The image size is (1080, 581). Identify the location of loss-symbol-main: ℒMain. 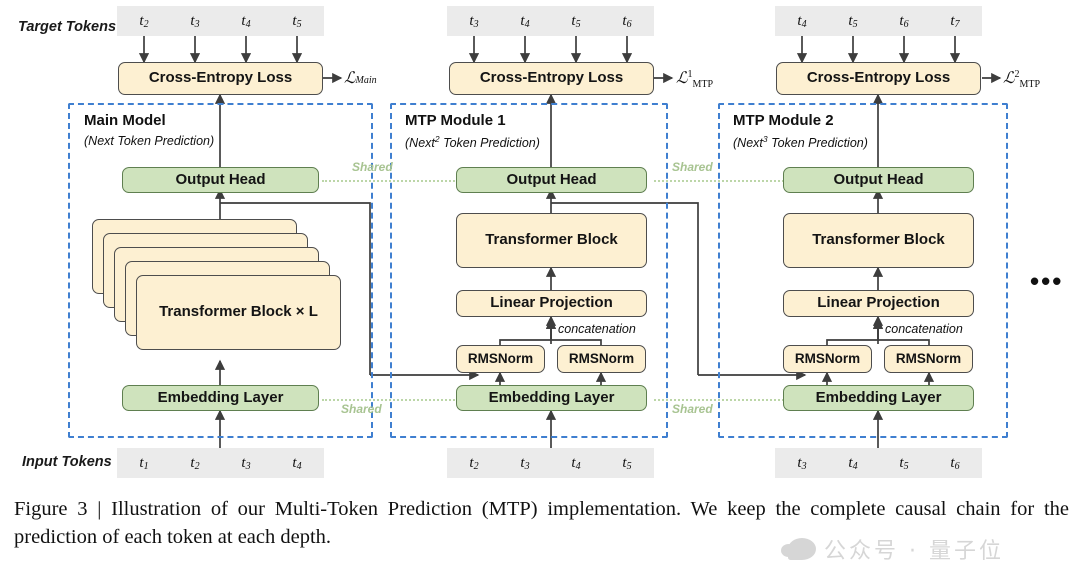
(360, 78).